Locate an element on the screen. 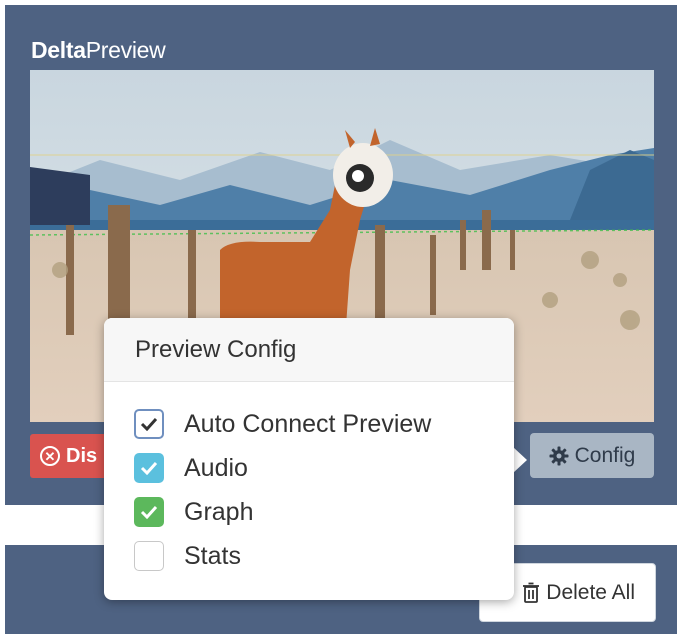  times-circle-icon: ✕ is located at coordinates (50, 456).